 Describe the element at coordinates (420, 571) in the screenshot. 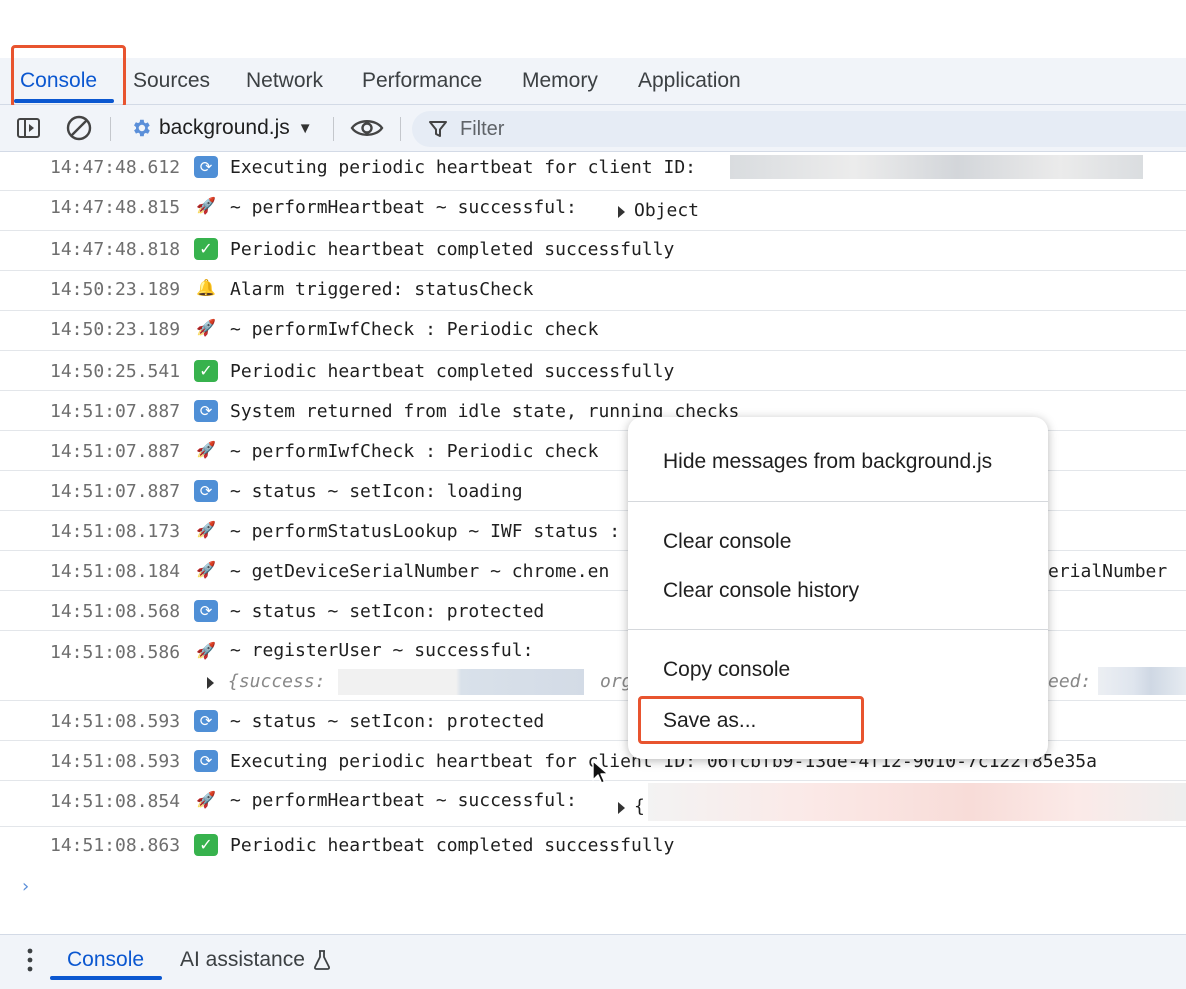

I see `log-message: ~ getDeviceSerialNumber ~ chrome.en` at that location.